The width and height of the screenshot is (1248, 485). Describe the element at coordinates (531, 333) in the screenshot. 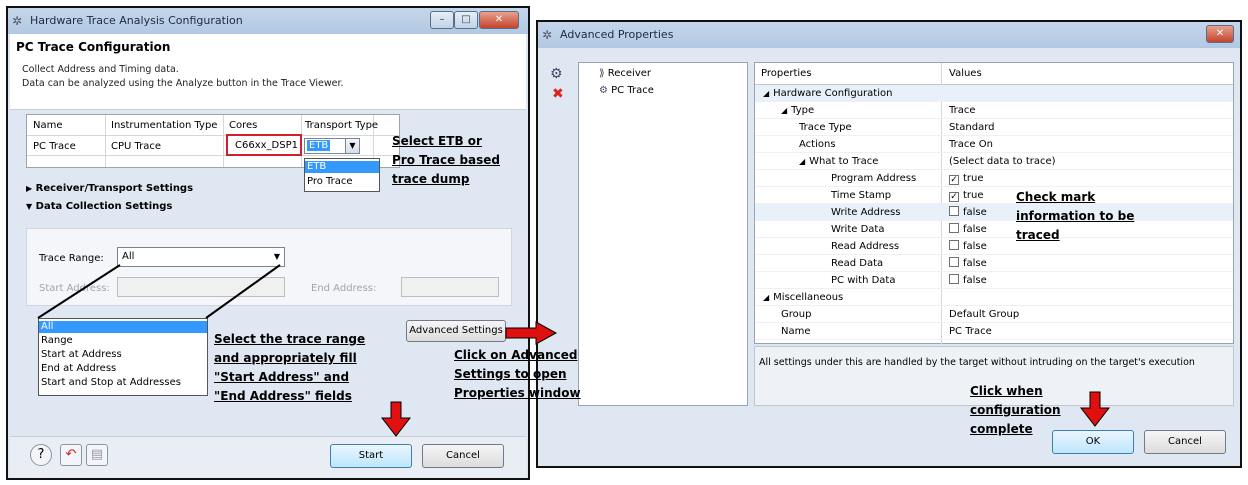

I see `arrow-to-advanced` at that location.